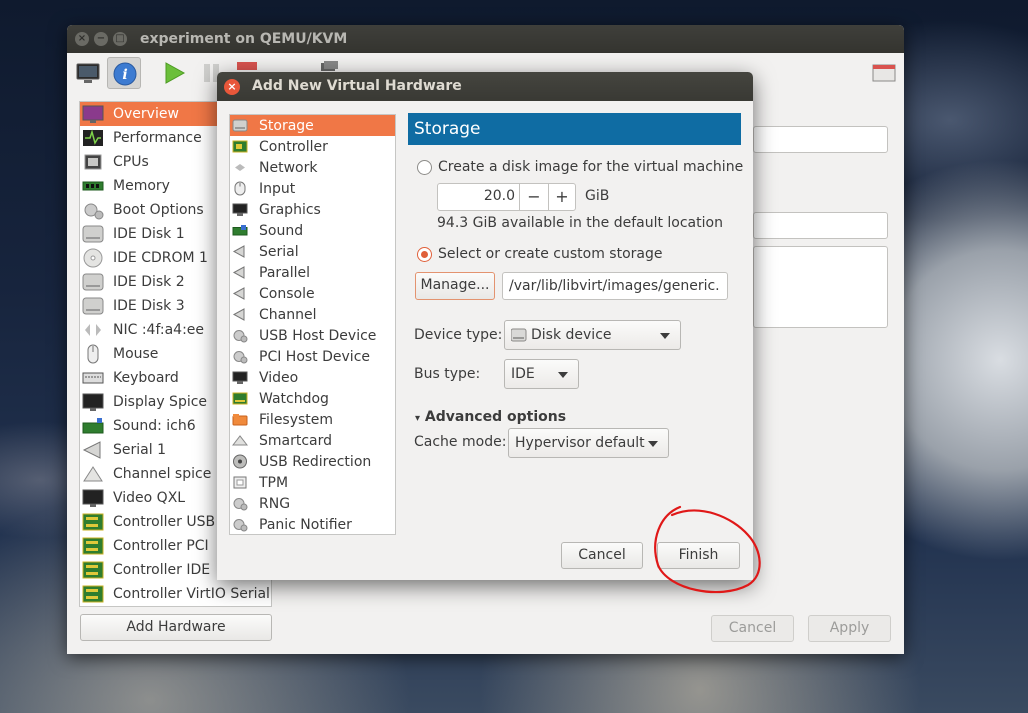 Image resolution: width=1028 pixels, height=713 pixels. Describe the element at coordinates (240, 398) in the screenshot. I see `watchdog-card-icon` at that location.